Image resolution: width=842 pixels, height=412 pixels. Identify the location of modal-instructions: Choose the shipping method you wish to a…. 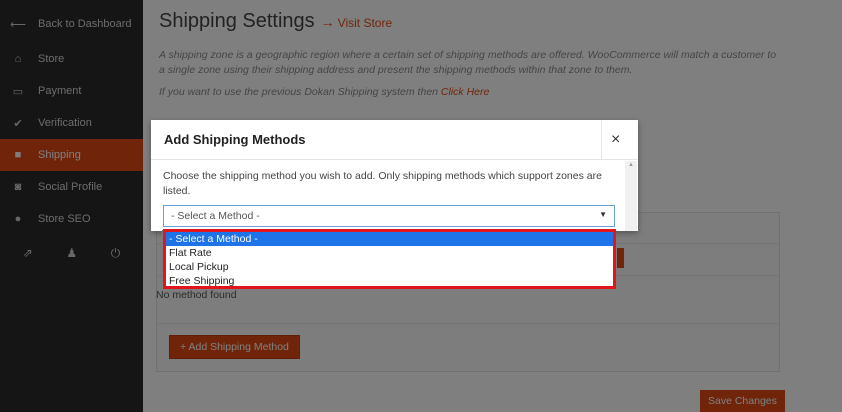
(382, 183).